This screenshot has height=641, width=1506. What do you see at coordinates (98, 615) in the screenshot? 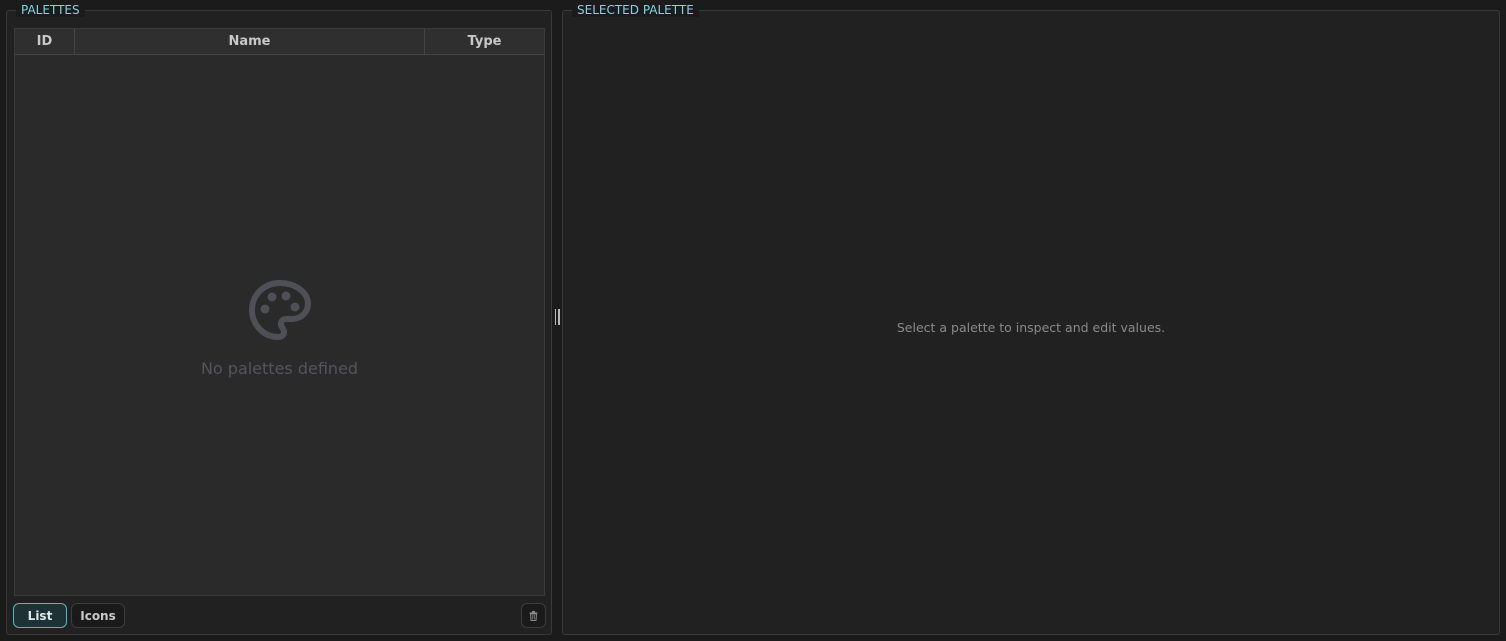
I see `icons-view-button: Icons` at bounding box center [98, 615].